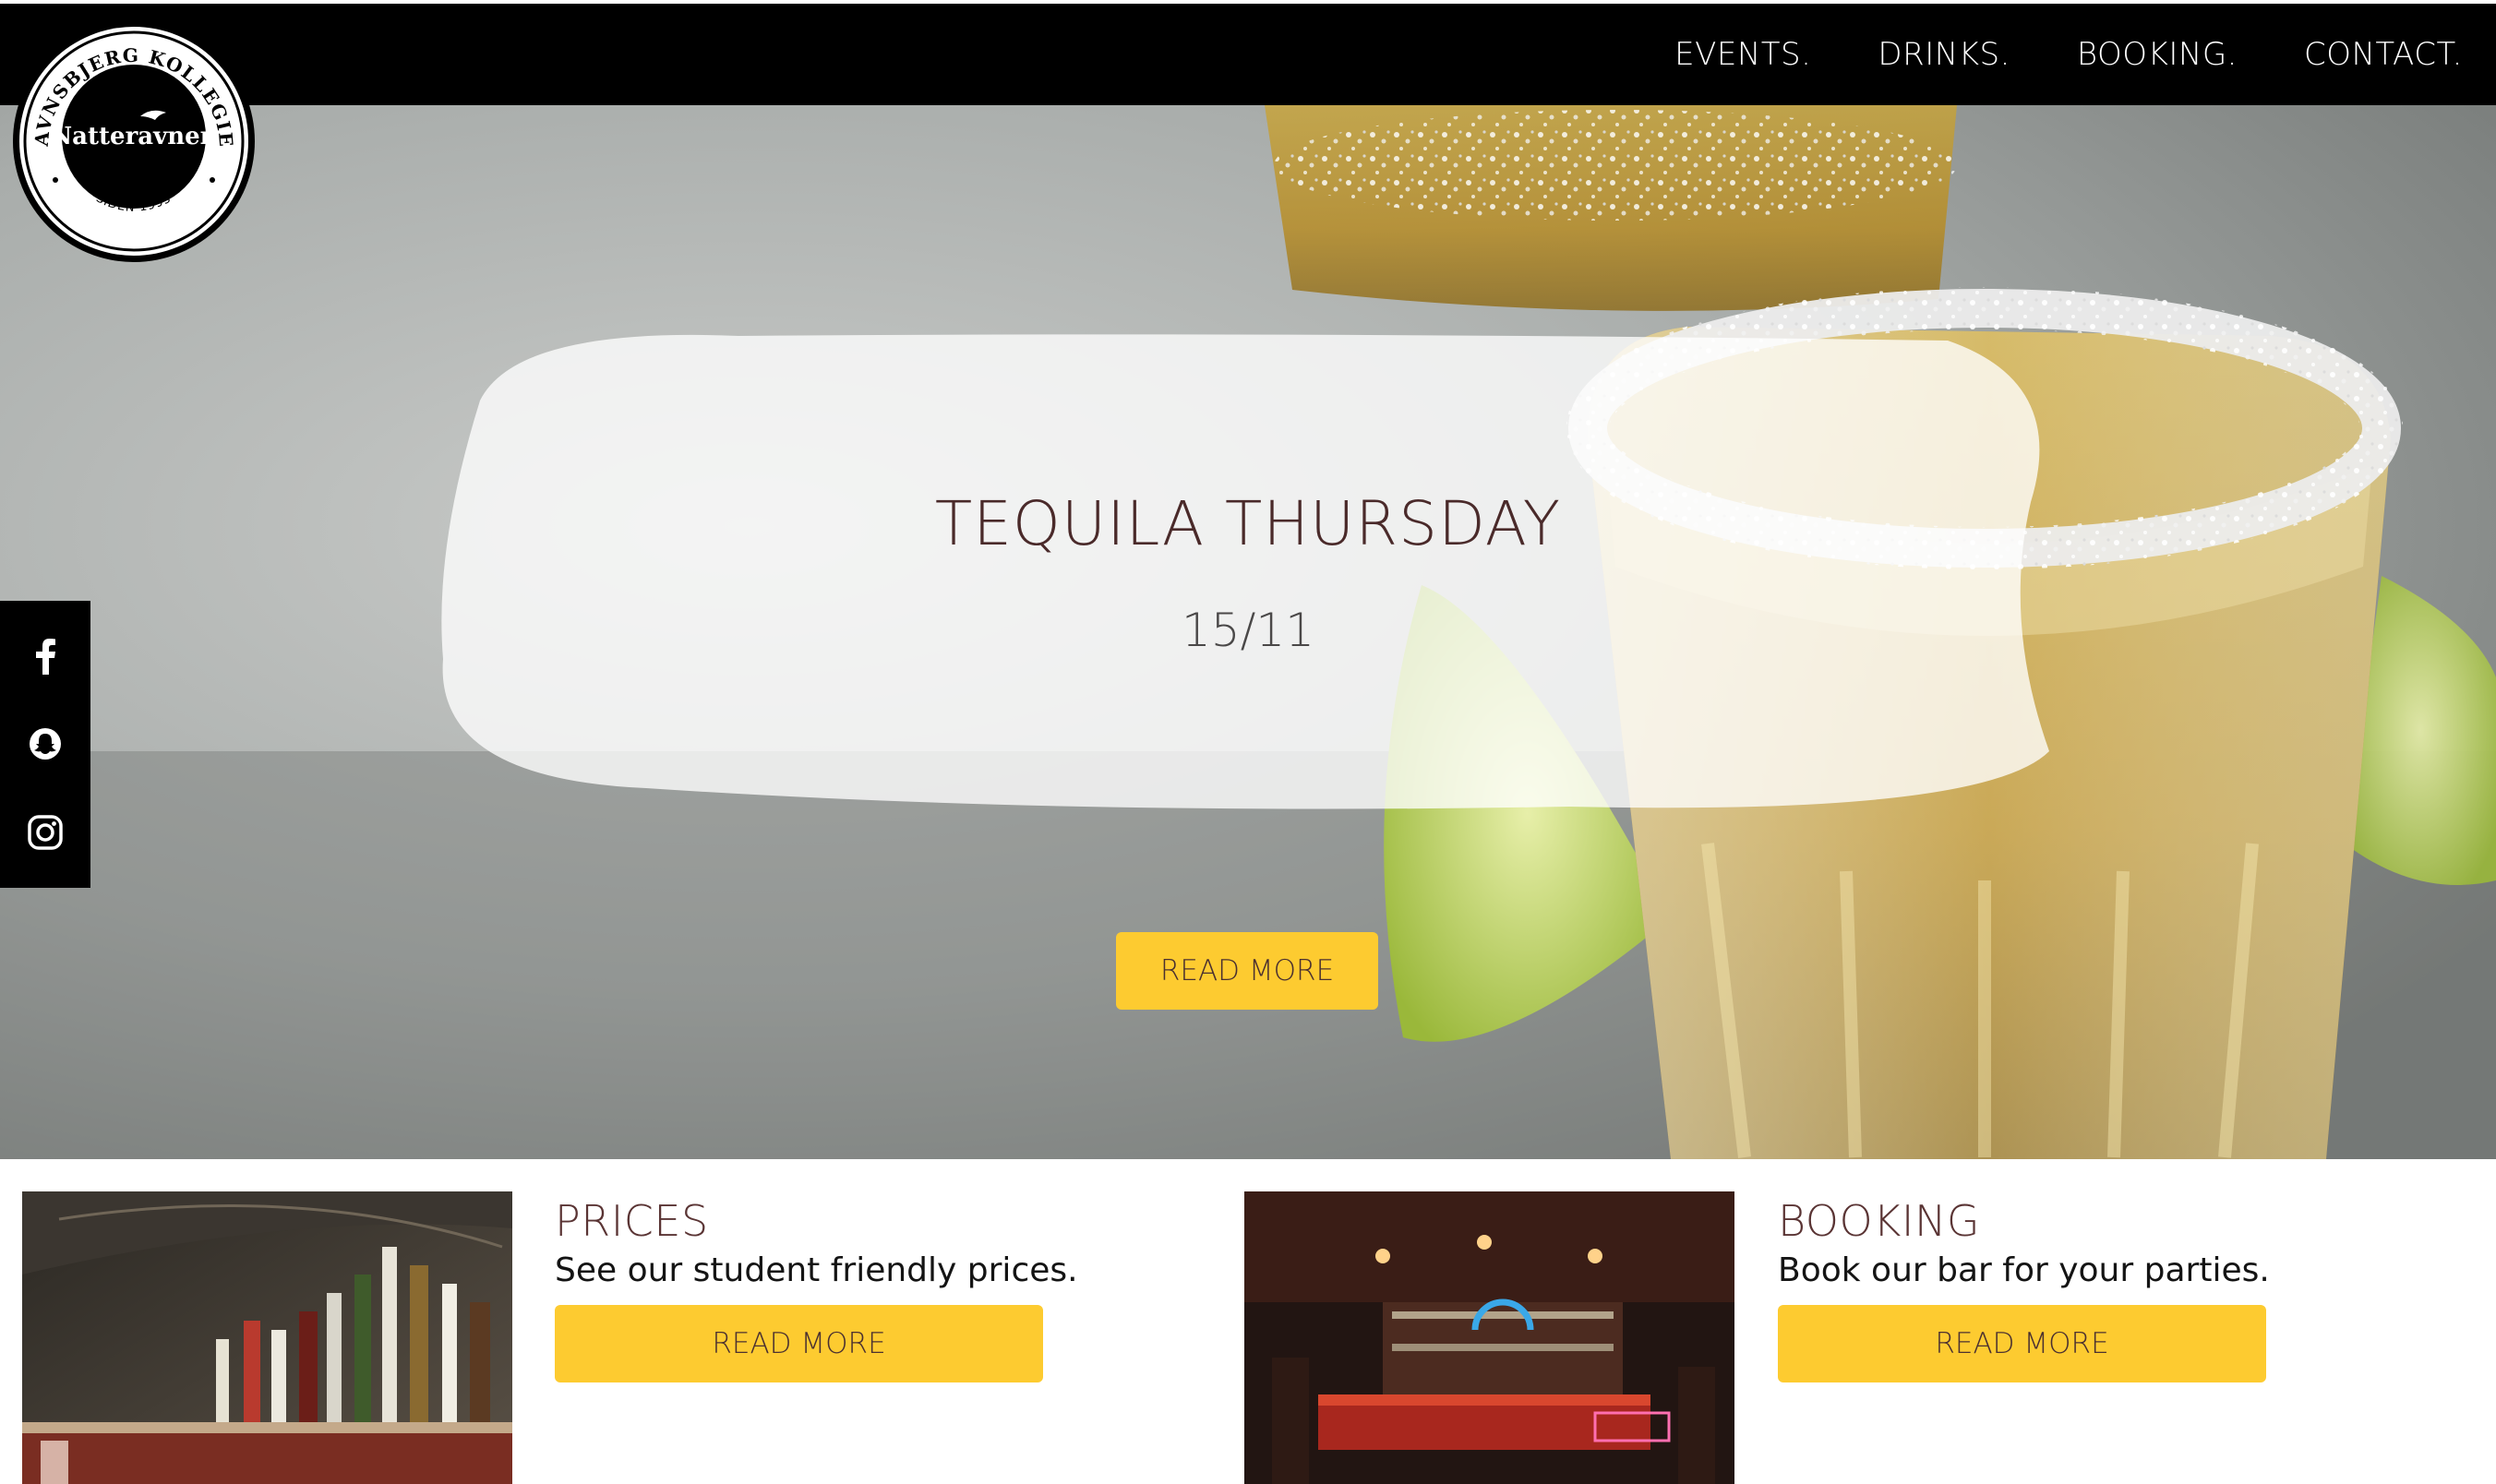  I want to click on instagram-icon, so click(45, 832).